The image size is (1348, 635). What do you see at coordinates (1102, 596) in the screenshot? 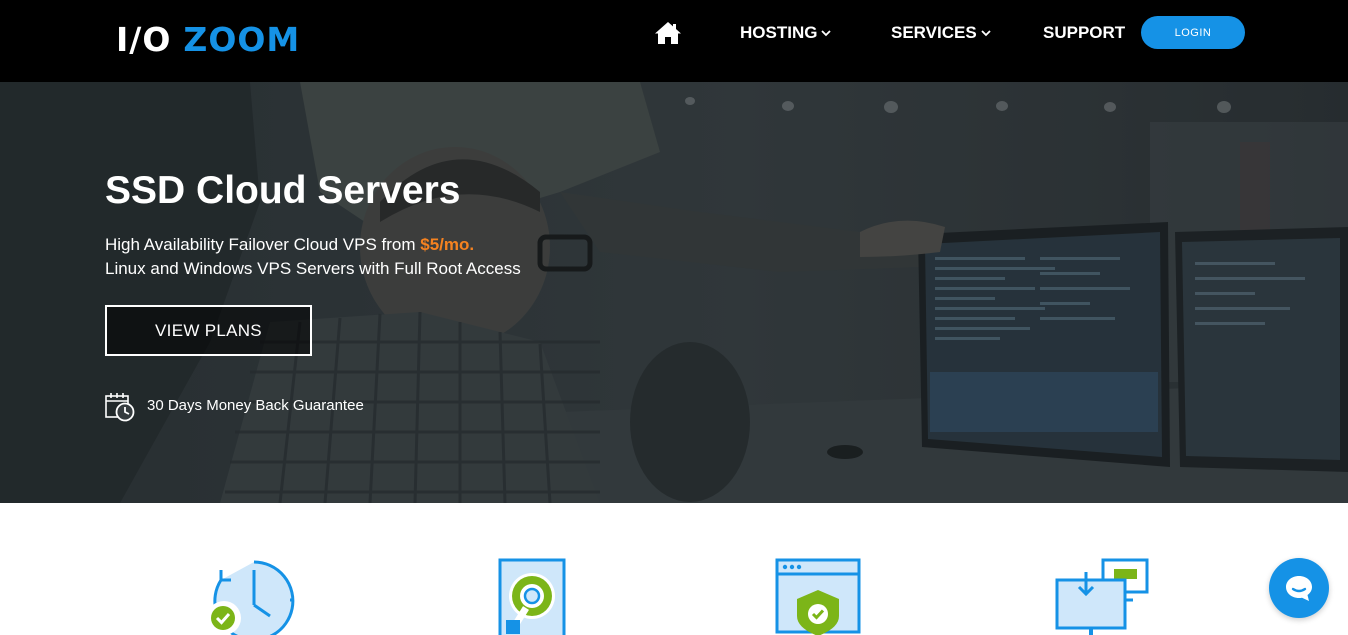
I see `download-monitor-icon` at bounding box center [1102, 596].